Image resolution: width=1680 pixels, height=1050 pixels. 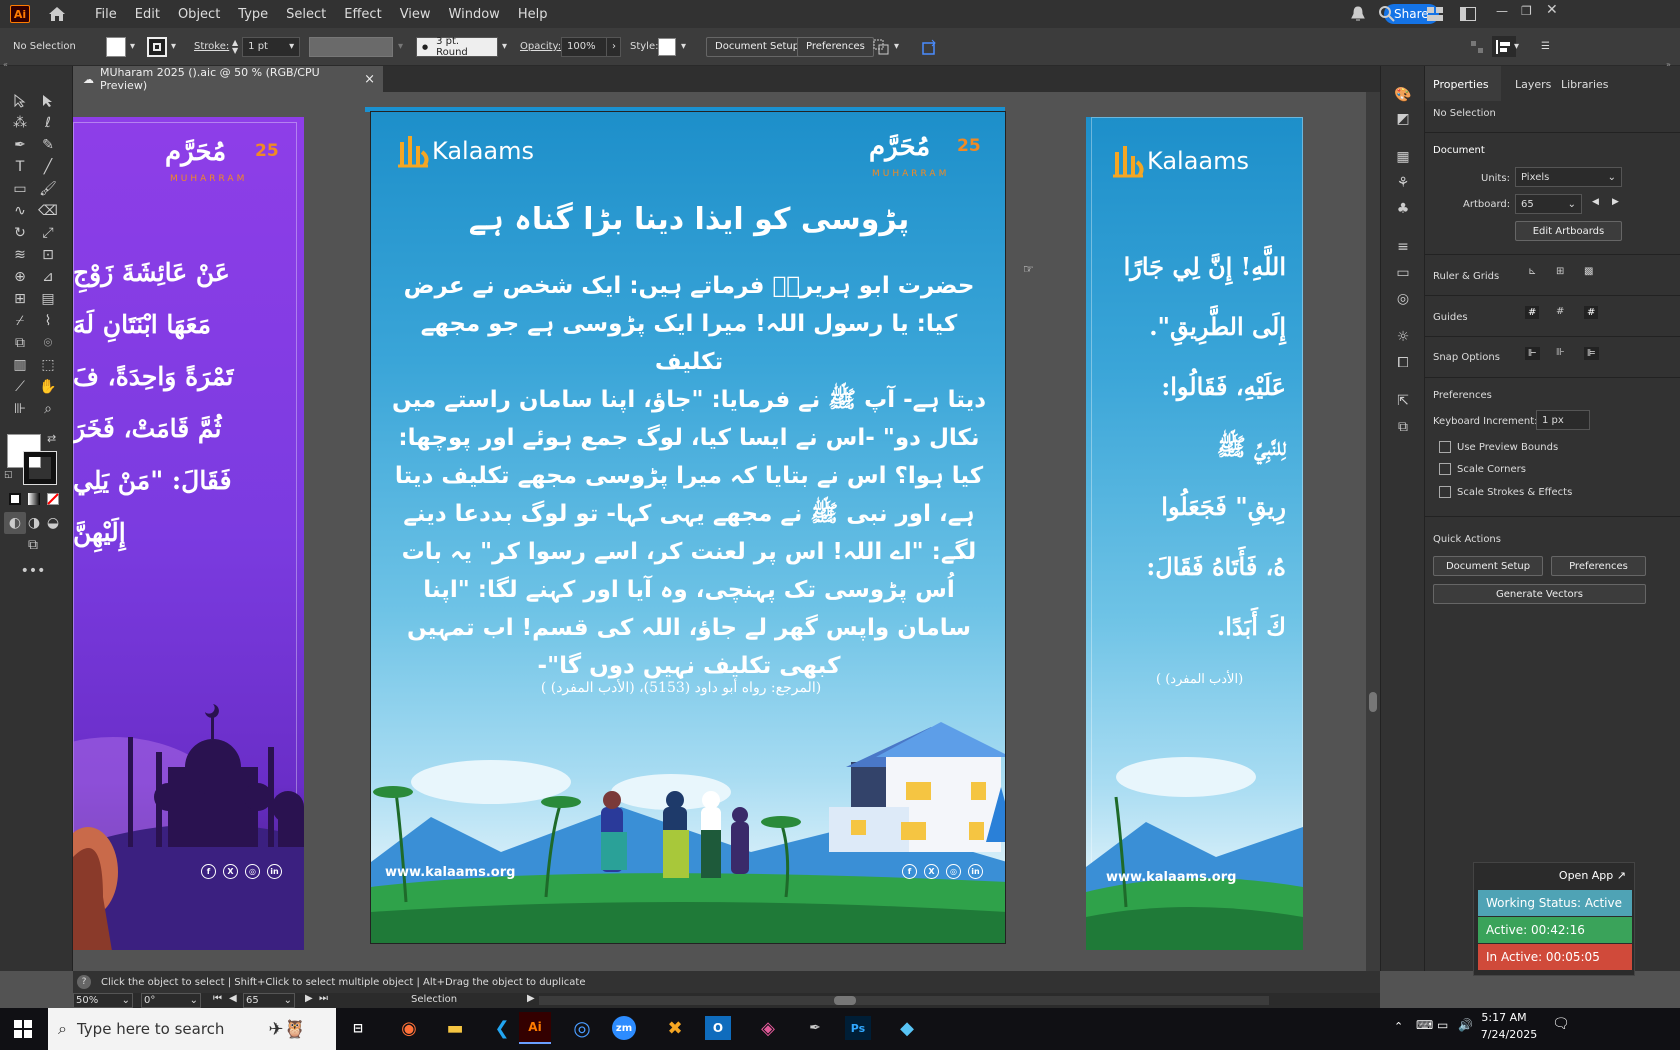 What do you see at coordinates (1526, 11) in the screenshot?
I see `restore-icon: ❐` at bounding box center [1526, 11].